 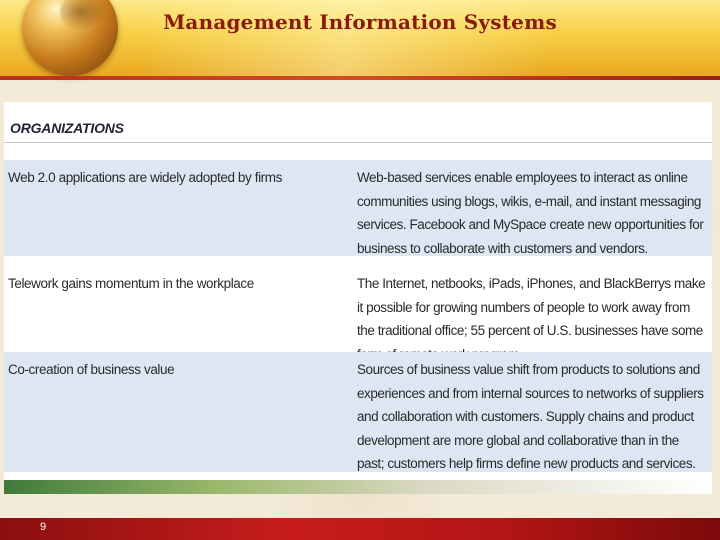 I want to click on row-topic: Co-creation of business value, so click(x=91, y=369).